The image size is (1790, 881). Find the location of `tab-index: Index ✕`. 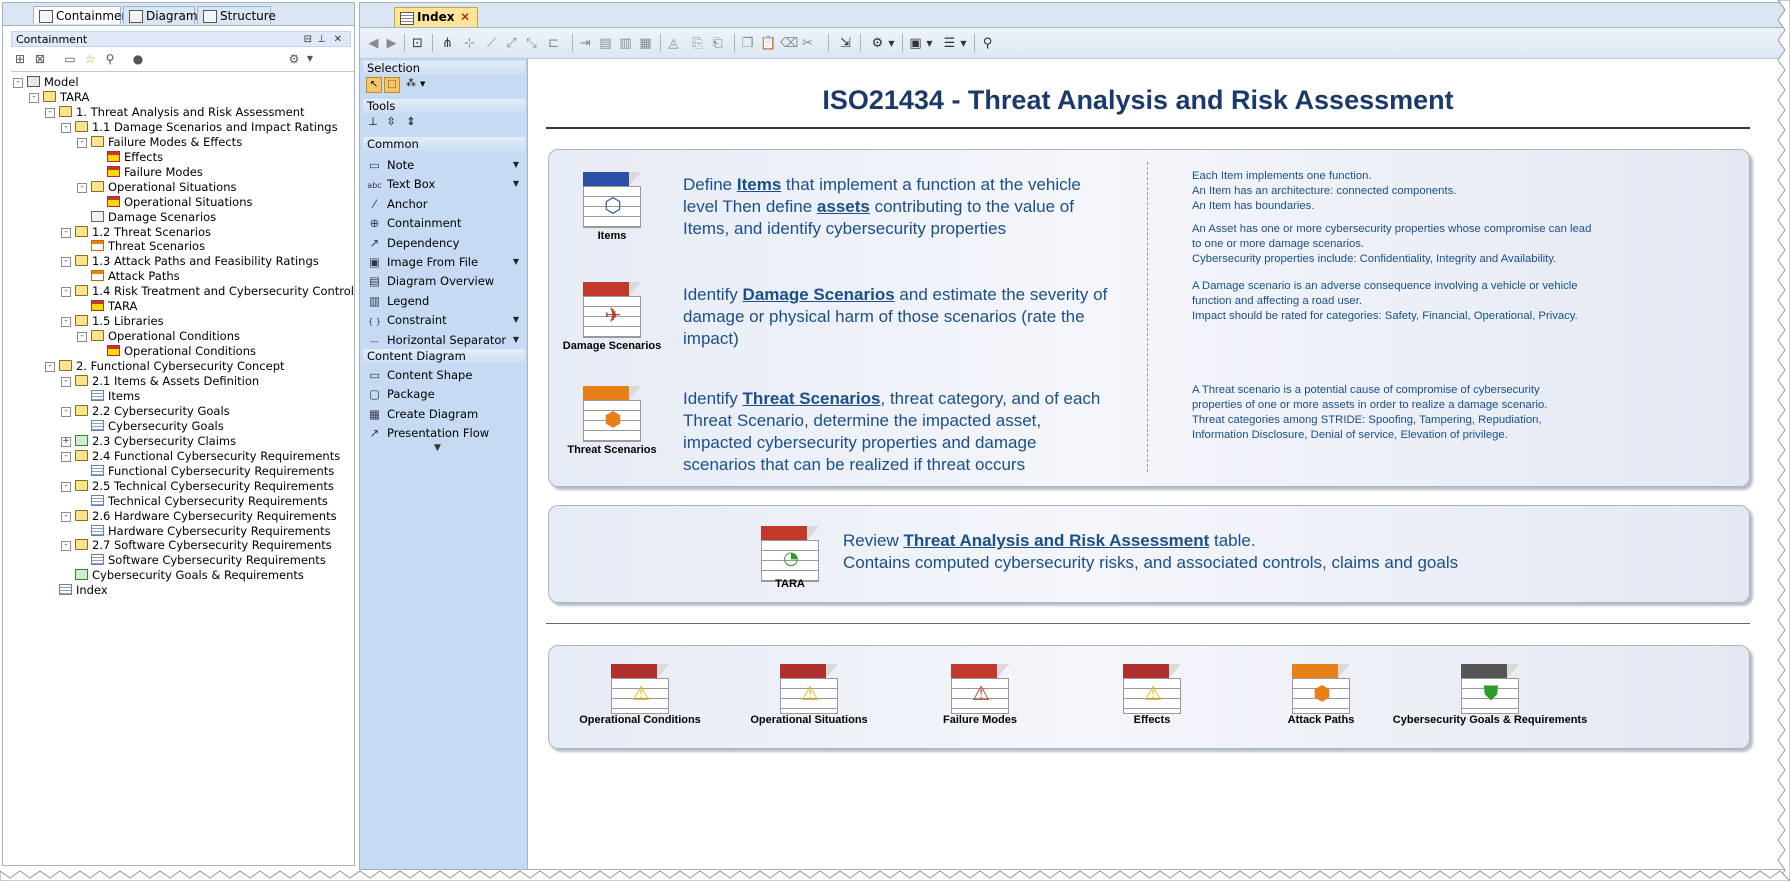

tab-index: Index ✕ is located at coordinates (436, 17).